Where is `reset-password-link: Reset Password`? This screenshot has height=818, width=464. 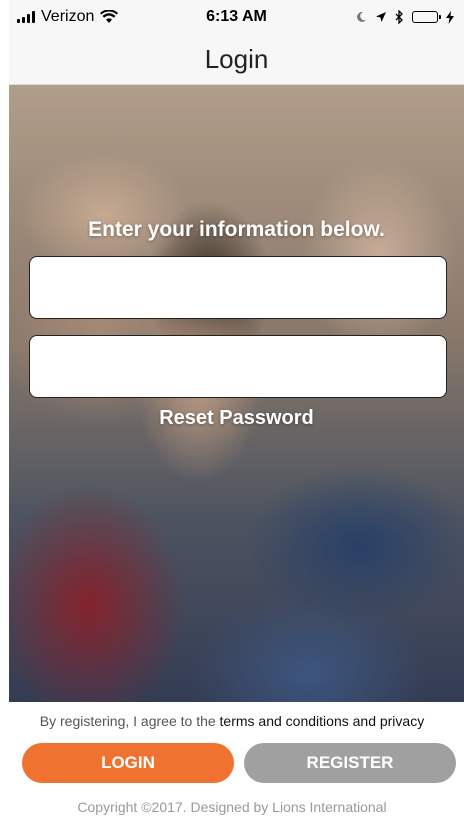
reset-password-link: Reset Password is located at coordinates (236, 418).